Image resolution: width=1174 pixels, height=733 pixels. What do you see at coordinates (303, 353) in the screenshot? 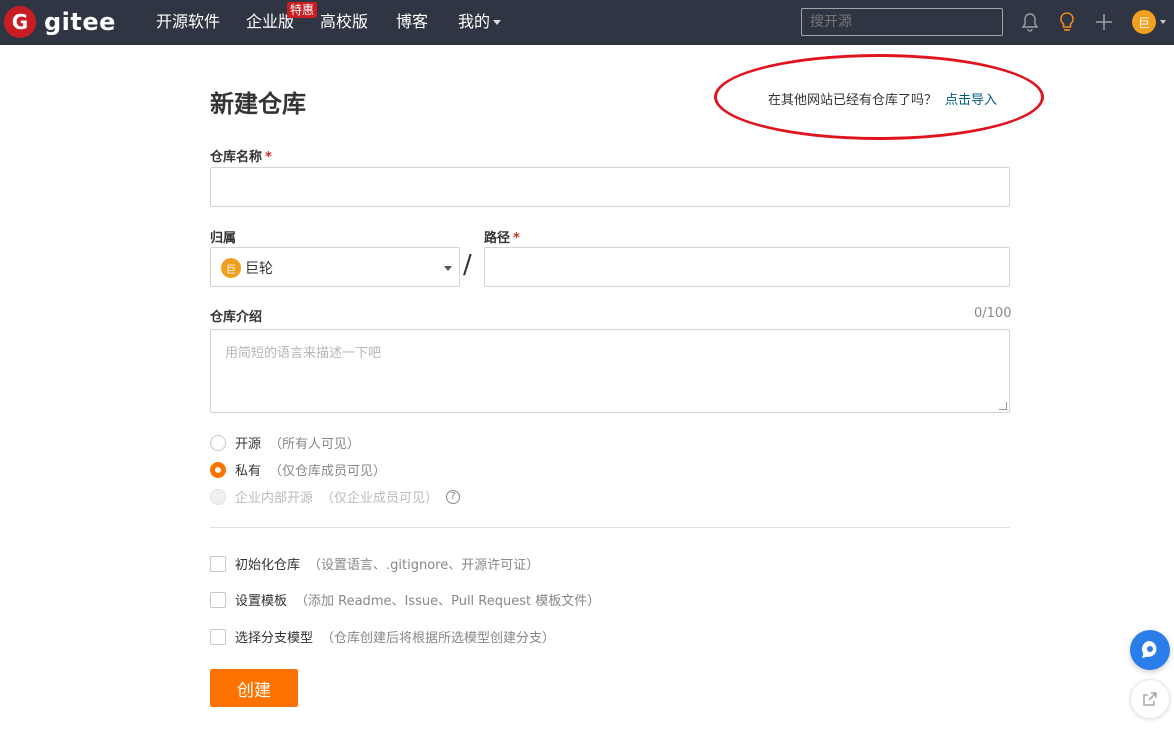
I see `intro-placeholder: 用简短的语言来描述一下吧` at bounding box center [303, 353].